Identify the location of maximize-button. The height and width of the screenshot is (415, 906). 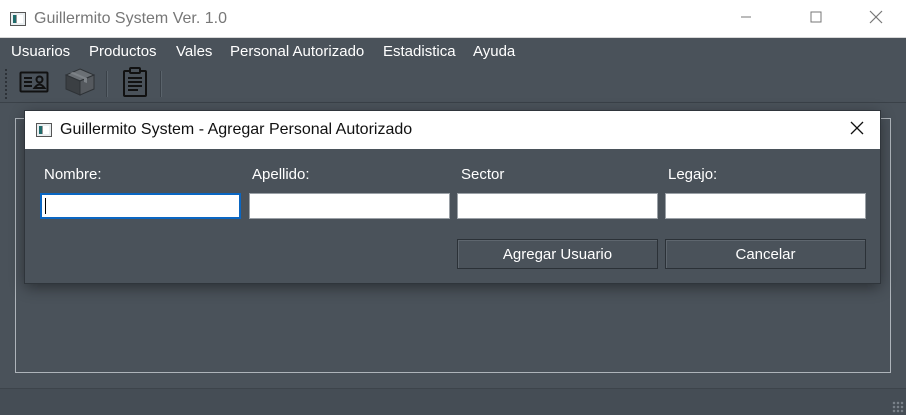
(816, 18).